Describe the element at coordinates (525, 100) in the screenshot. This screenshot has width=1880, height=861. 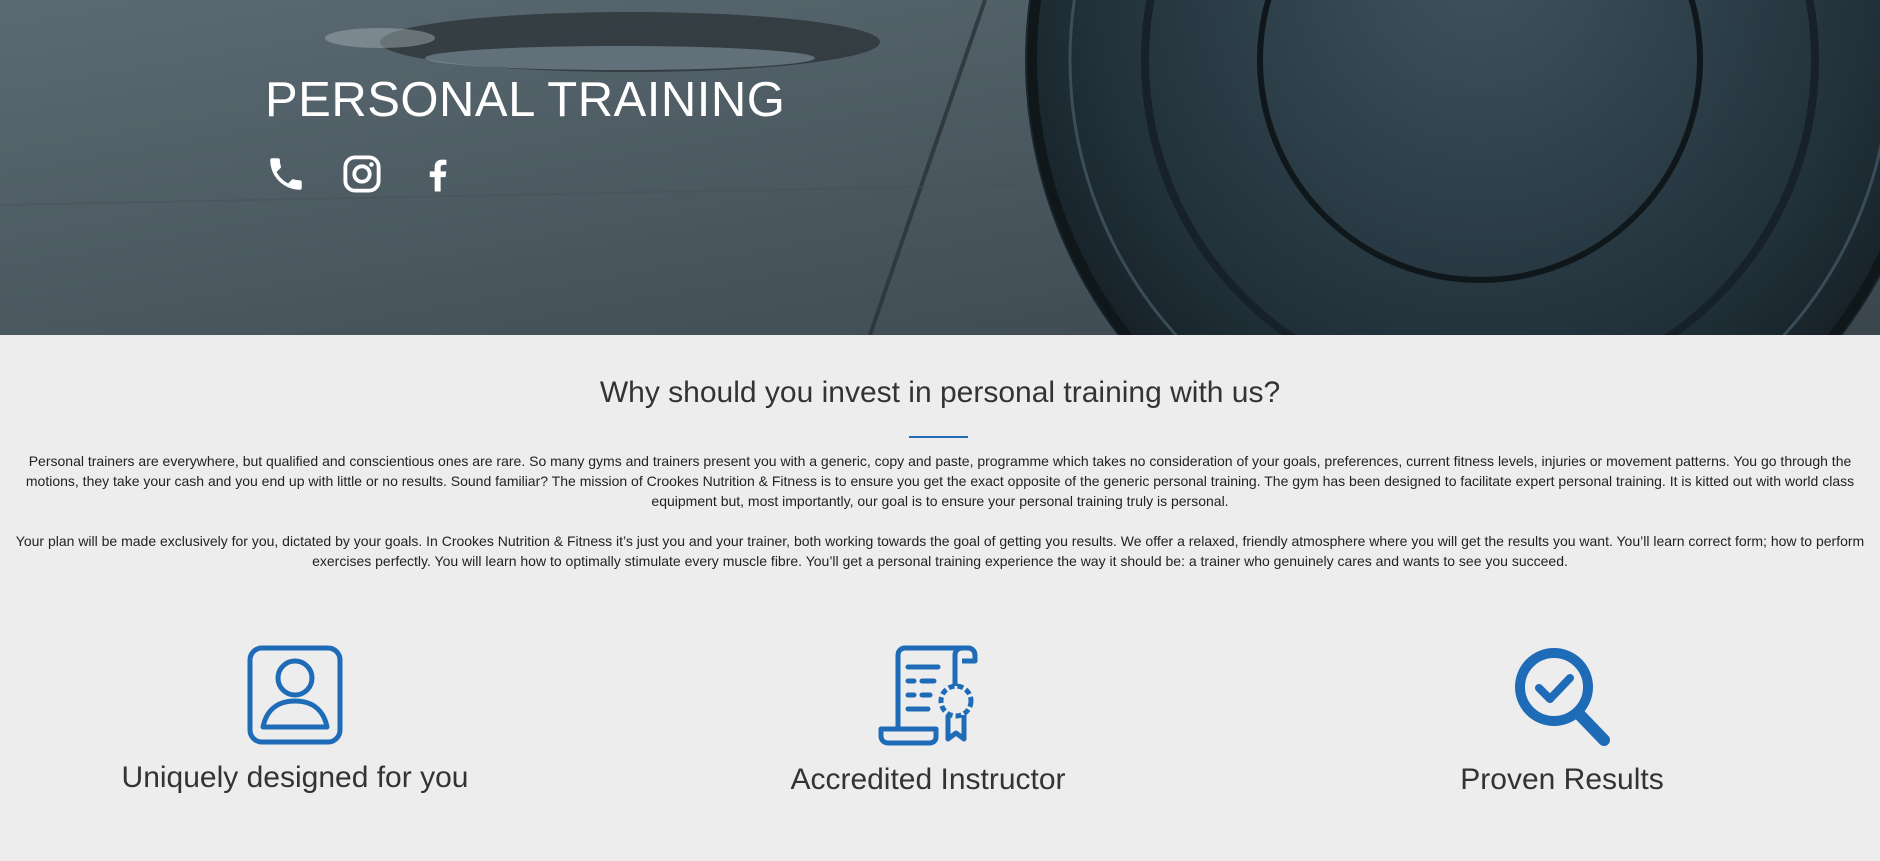
I see `page-title: PERSONAL TRAINING` at that location.